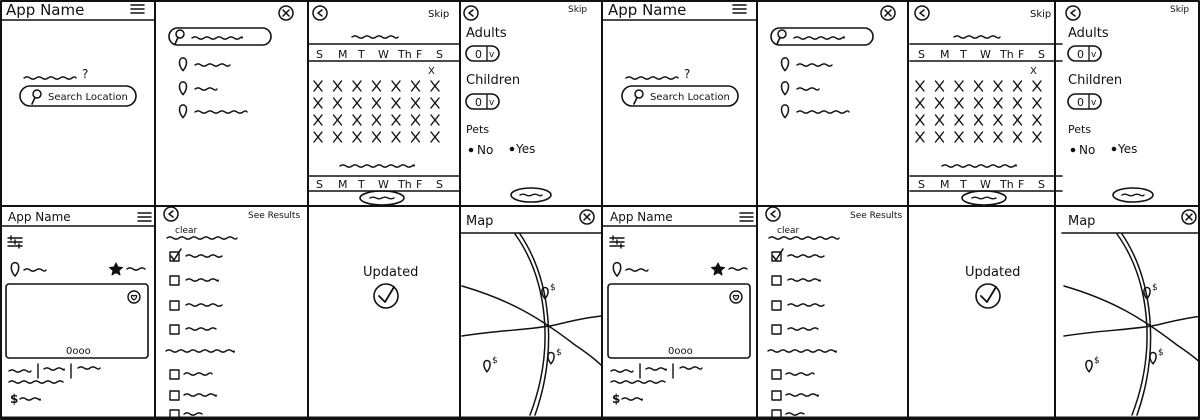 This screenshot has height=420, width=1200. What do you see at coordinates (1084, 53) in the screenshot?
I see `adults-stepper: 0v` at bounding box center [1084, 53].